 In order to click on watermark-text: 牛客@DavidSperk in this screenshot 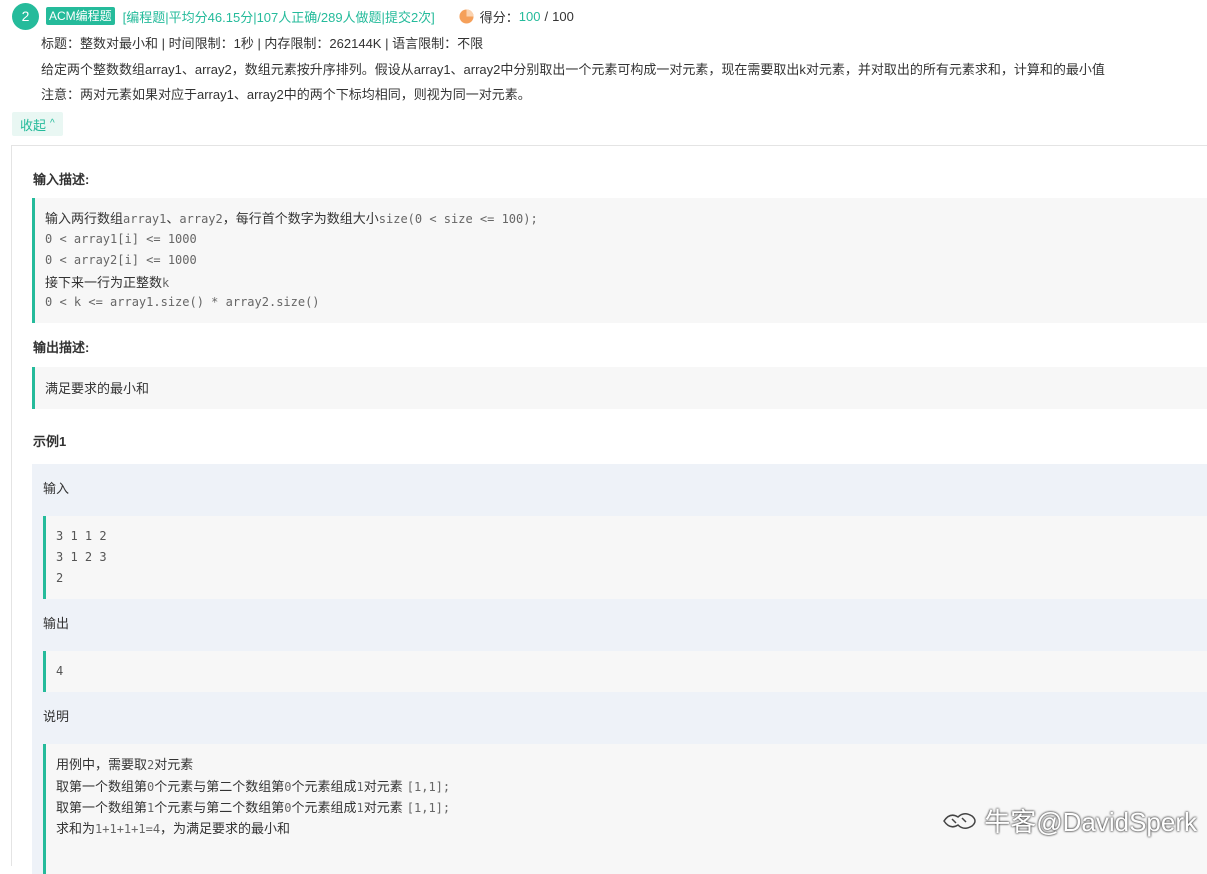, I will do `click(1090, 822)`.